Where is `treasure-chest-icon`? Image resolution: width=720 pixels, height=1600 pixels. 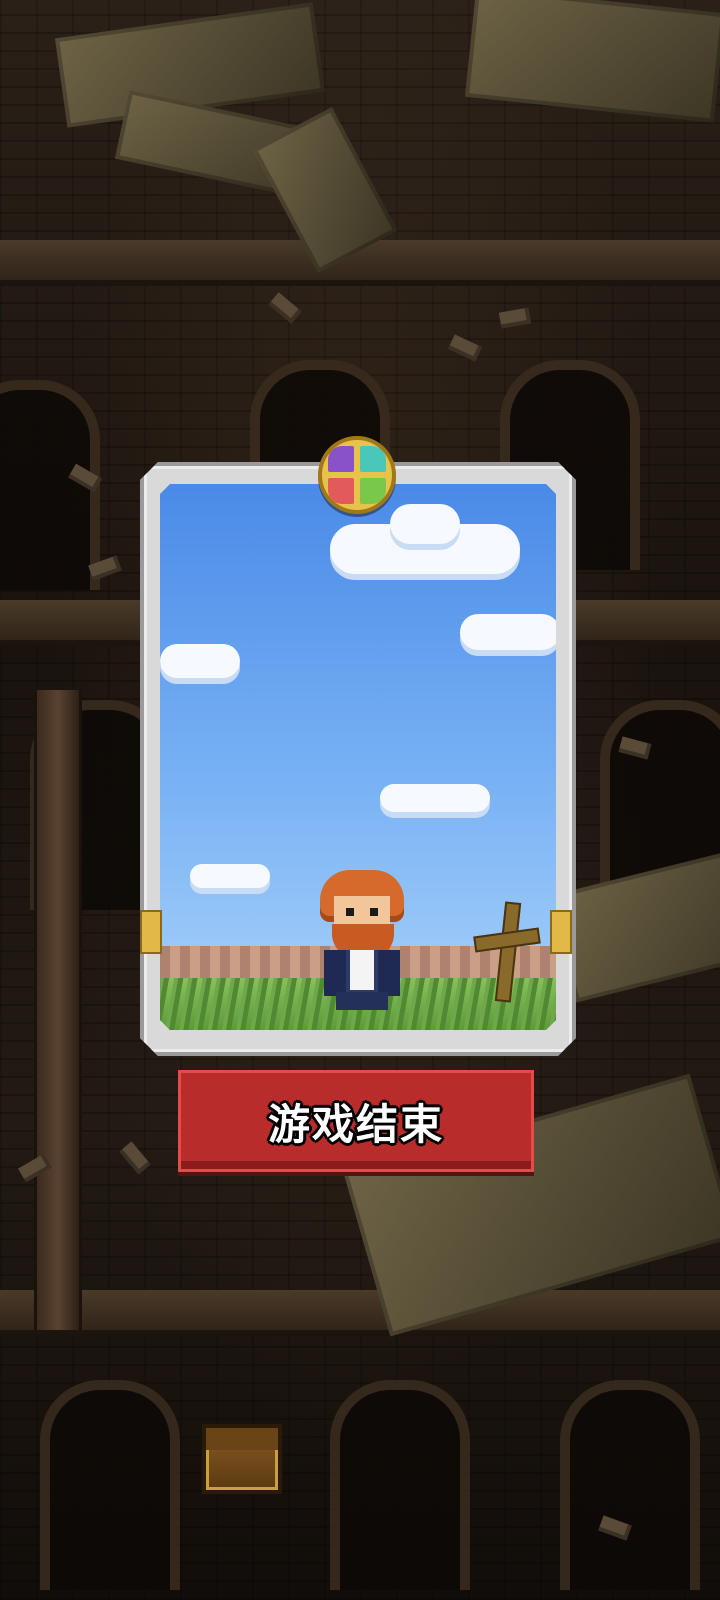 treasure-chest-icon is located at coordinates (242, 1459).